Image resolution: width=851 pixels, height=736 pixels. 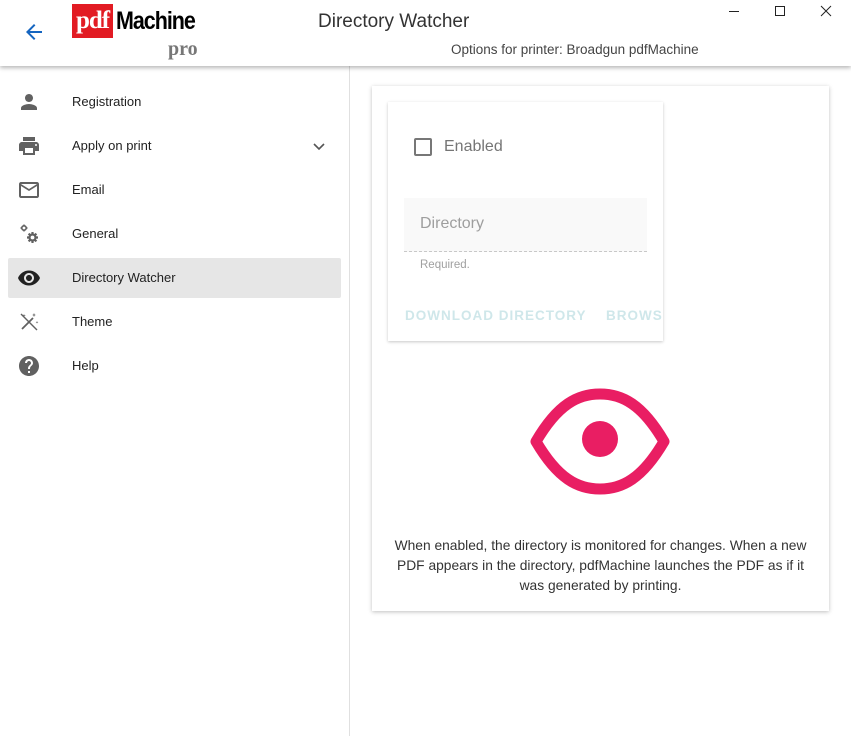 I want to click on eye-icon, so click(x=29, y=278).